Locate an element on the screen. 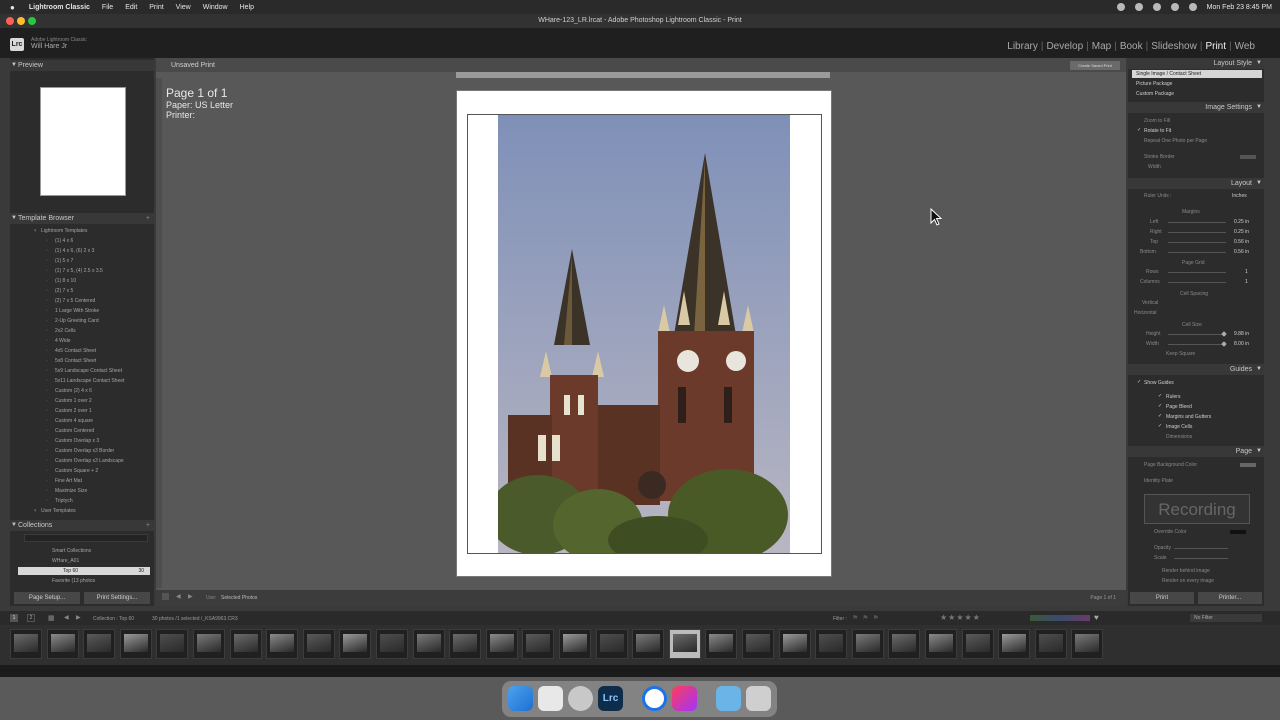 The image size is (1280, 720). render-every-checkbox: Render on every image is located at coordinates (1188, 581).